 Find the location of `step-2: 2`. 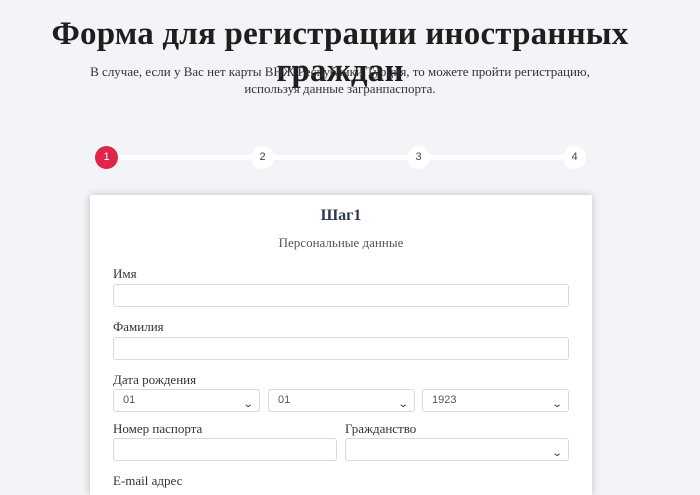

step-2: 2 is located at coordinates (262, 157).